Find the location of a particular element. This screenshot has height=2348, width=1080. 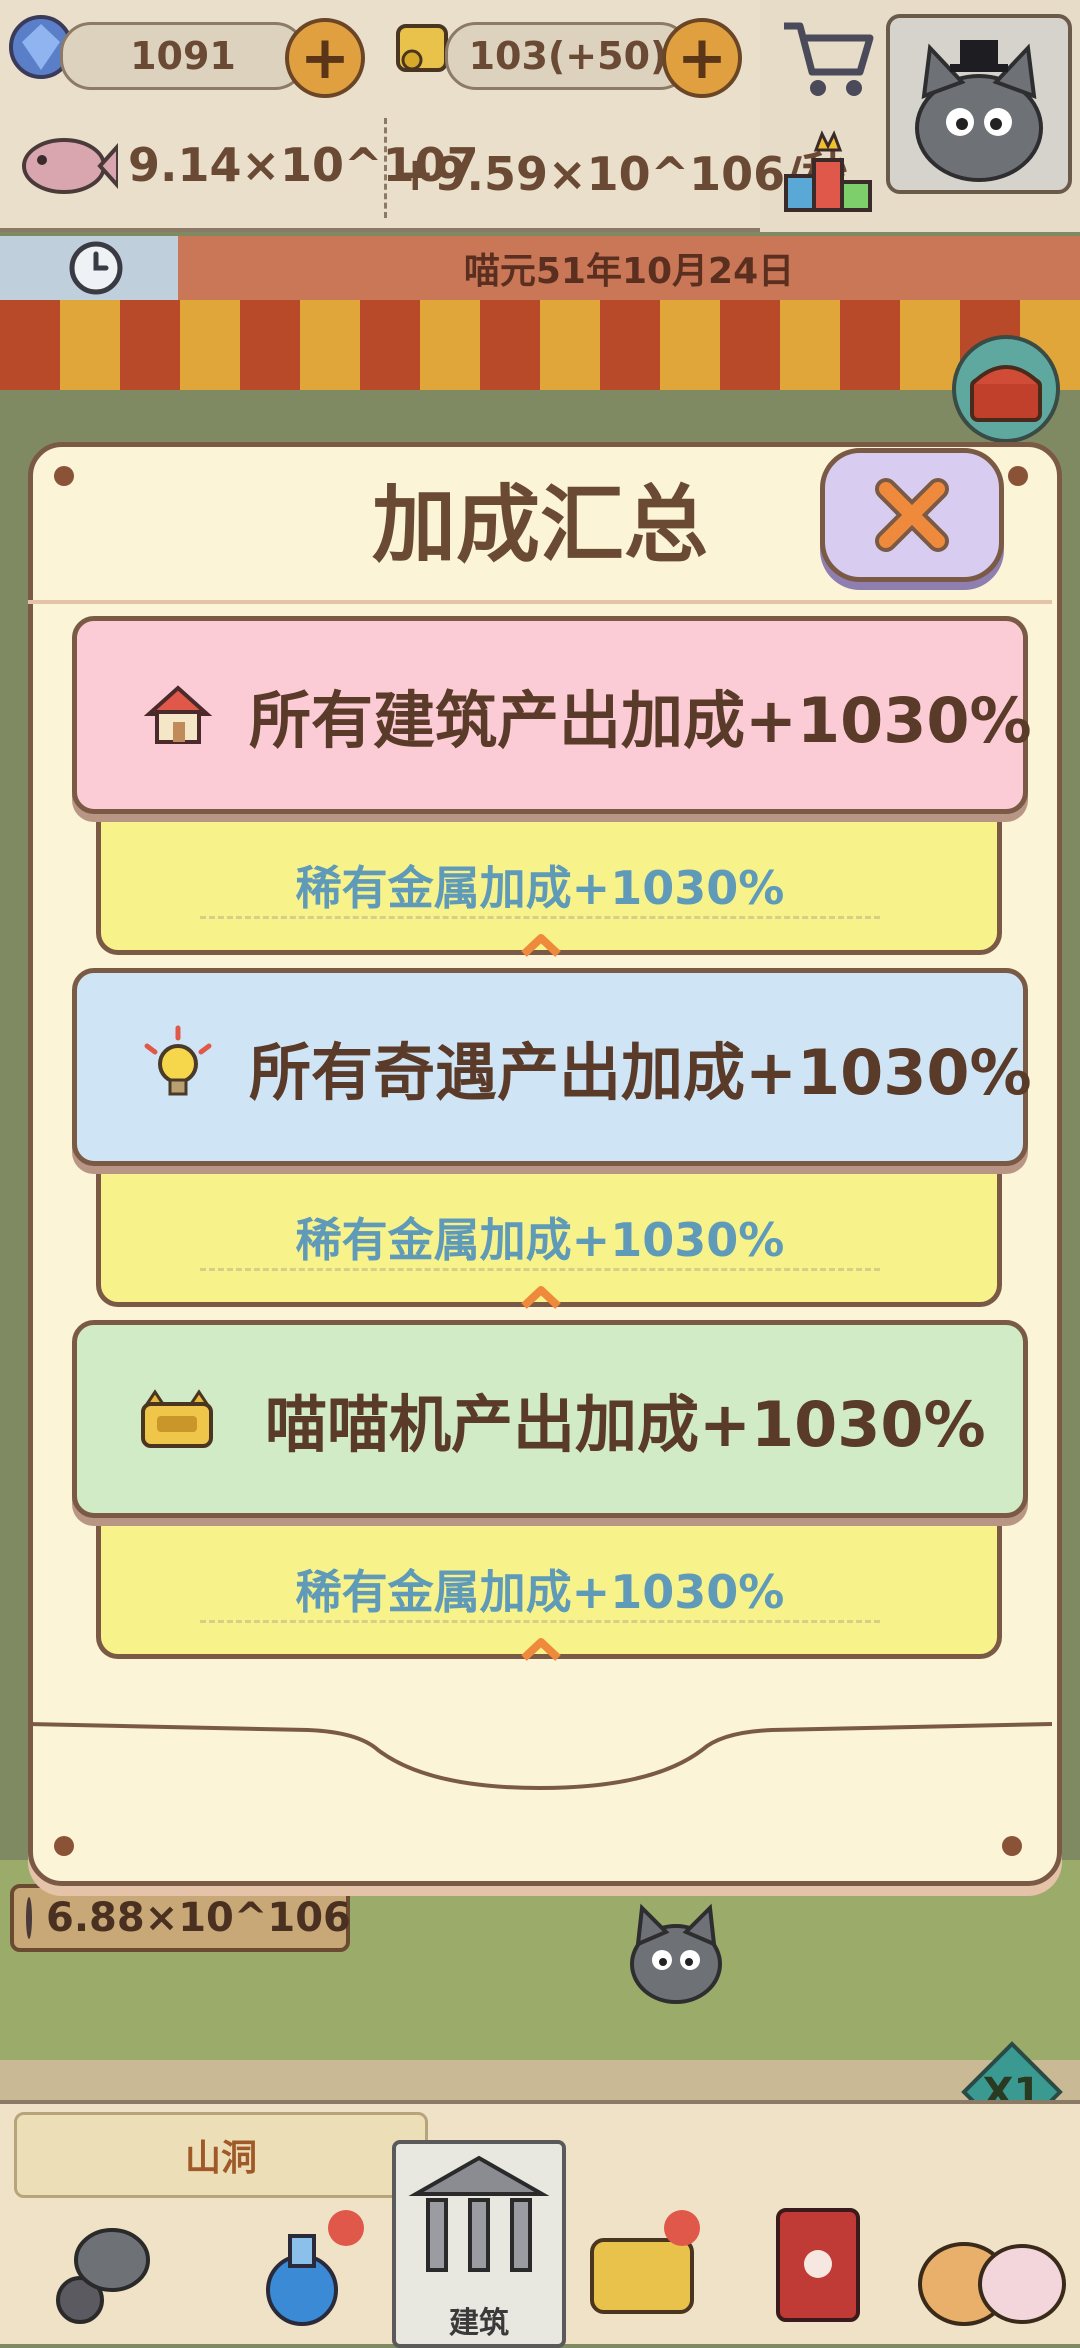

bonus-card-meow-machine: 喵喵机产出加成+1030% is located at coordinates (550, 1419).